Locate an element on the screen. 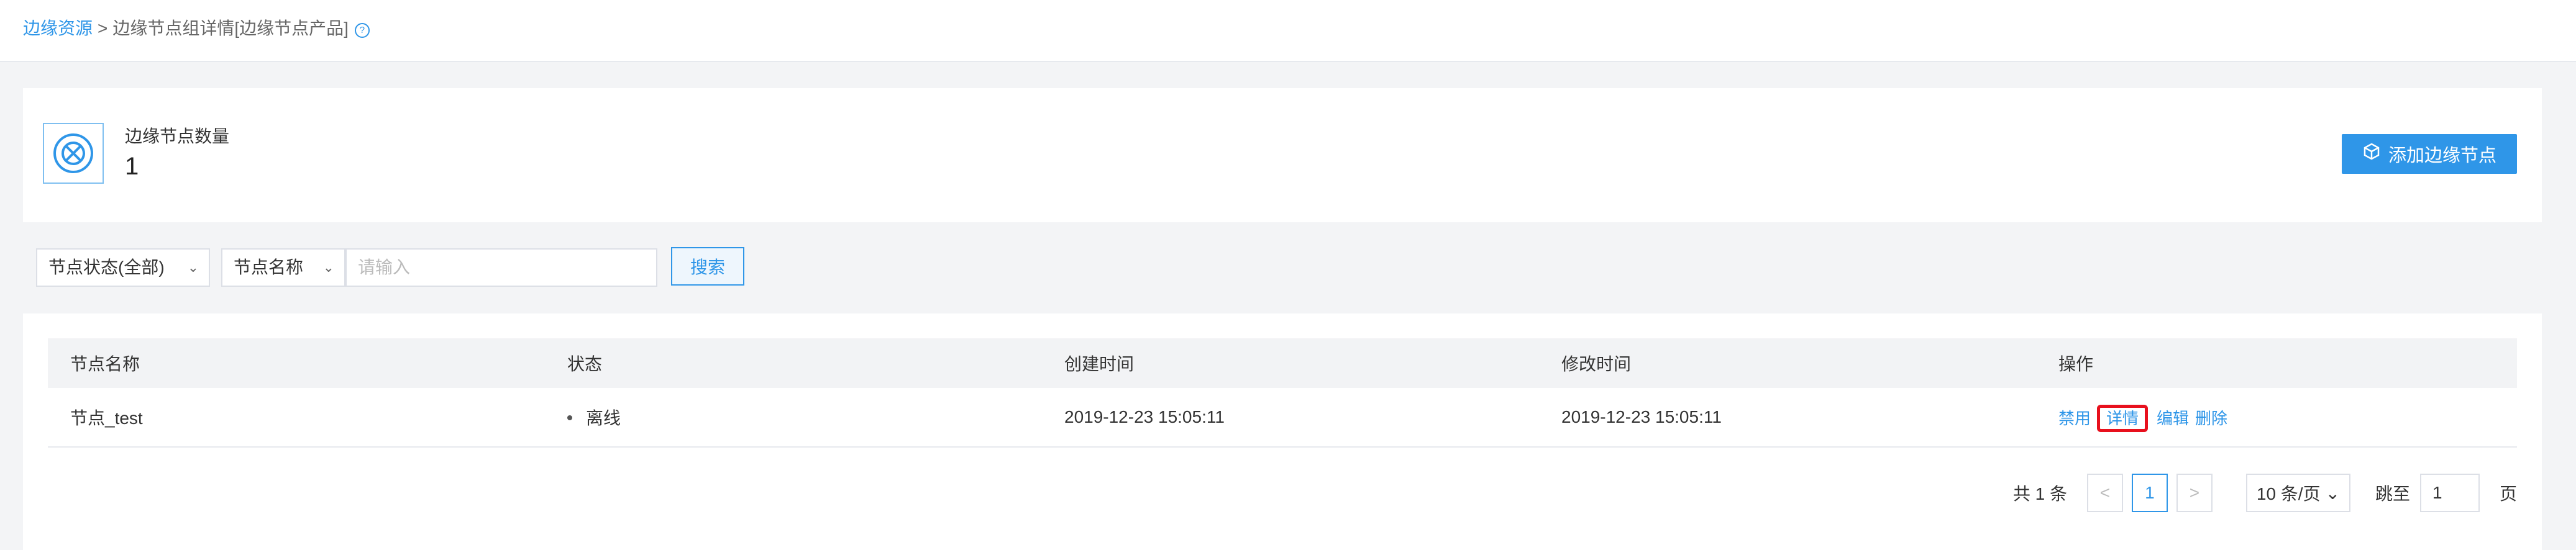 The width and height of the screenshot is (2576, 550). jump-page-input is located at coordinates (2449, 493).